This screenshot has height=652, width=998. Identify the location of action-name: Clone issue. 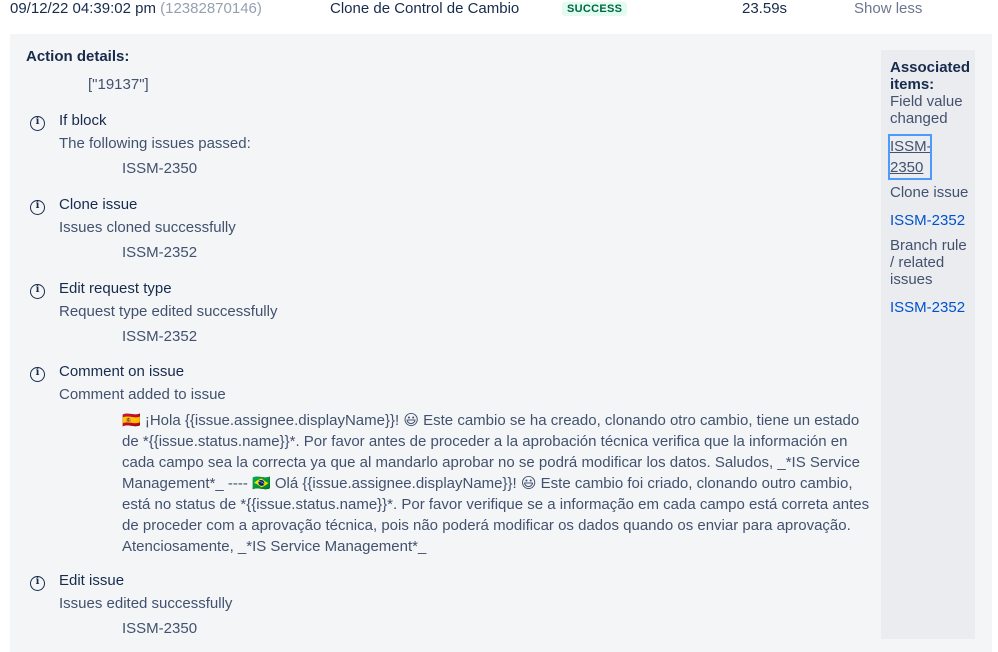
(98, 204).